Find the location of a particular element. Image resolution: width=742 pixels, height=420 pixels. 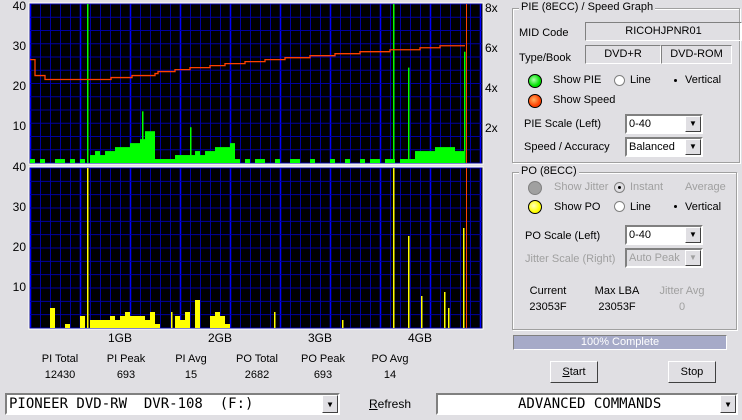

po-line-radio is located at coordinates (619, 206).